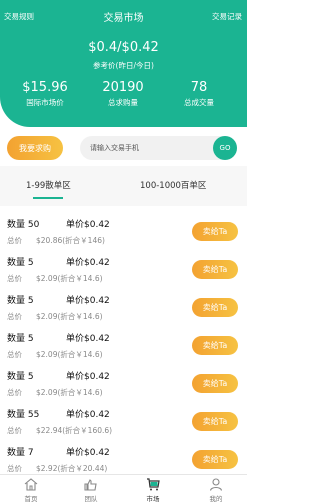 Image resolution: width=320 pixels, height=502 pixels. I want to click on home-icon, so click(31, 484).